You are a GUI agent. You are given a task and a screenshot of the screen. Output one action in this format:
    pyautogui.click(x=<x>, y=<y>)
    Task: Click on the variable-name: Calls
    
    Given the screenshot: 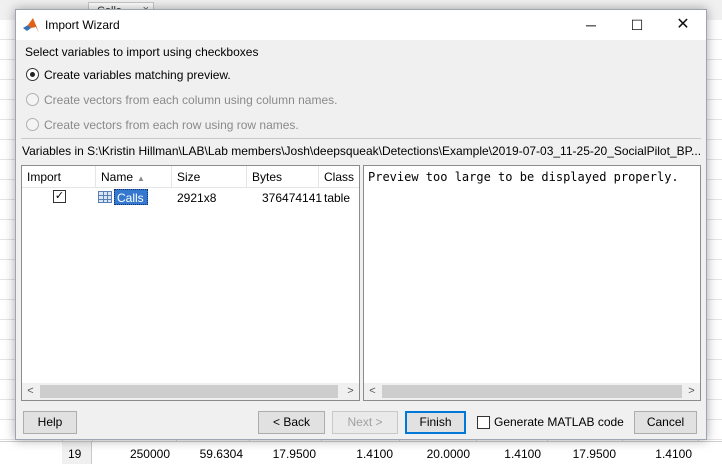 What is the action you would take?
    pyautogui.click(x=131, y=197)
    